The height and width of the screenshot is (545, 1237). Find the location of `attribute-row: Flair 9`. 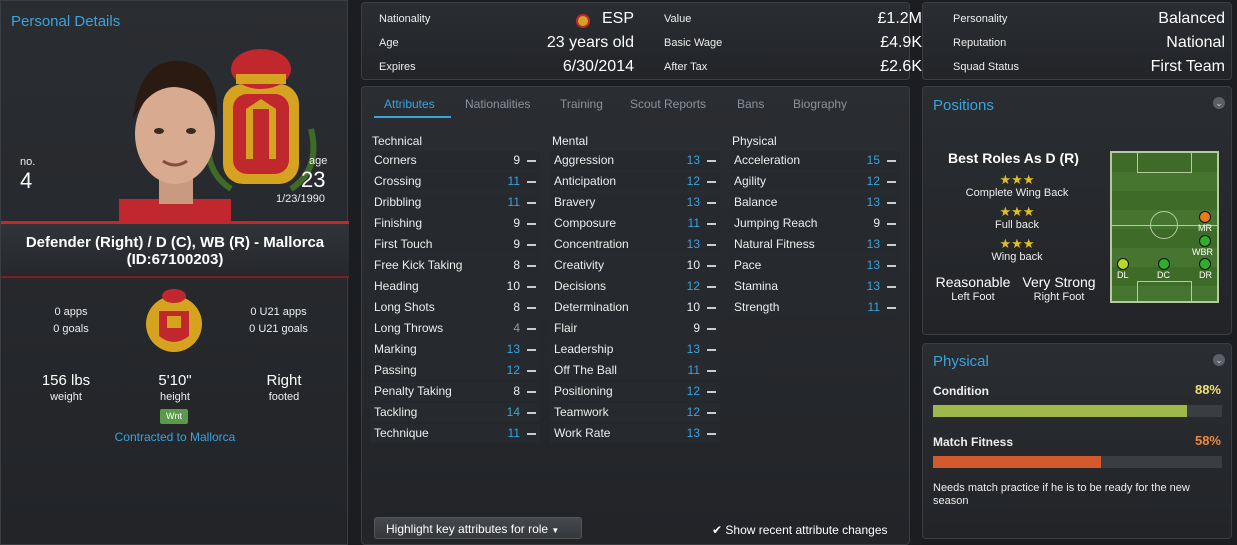

attribute-row: Flair 9 is located at coordinates (635, 328).